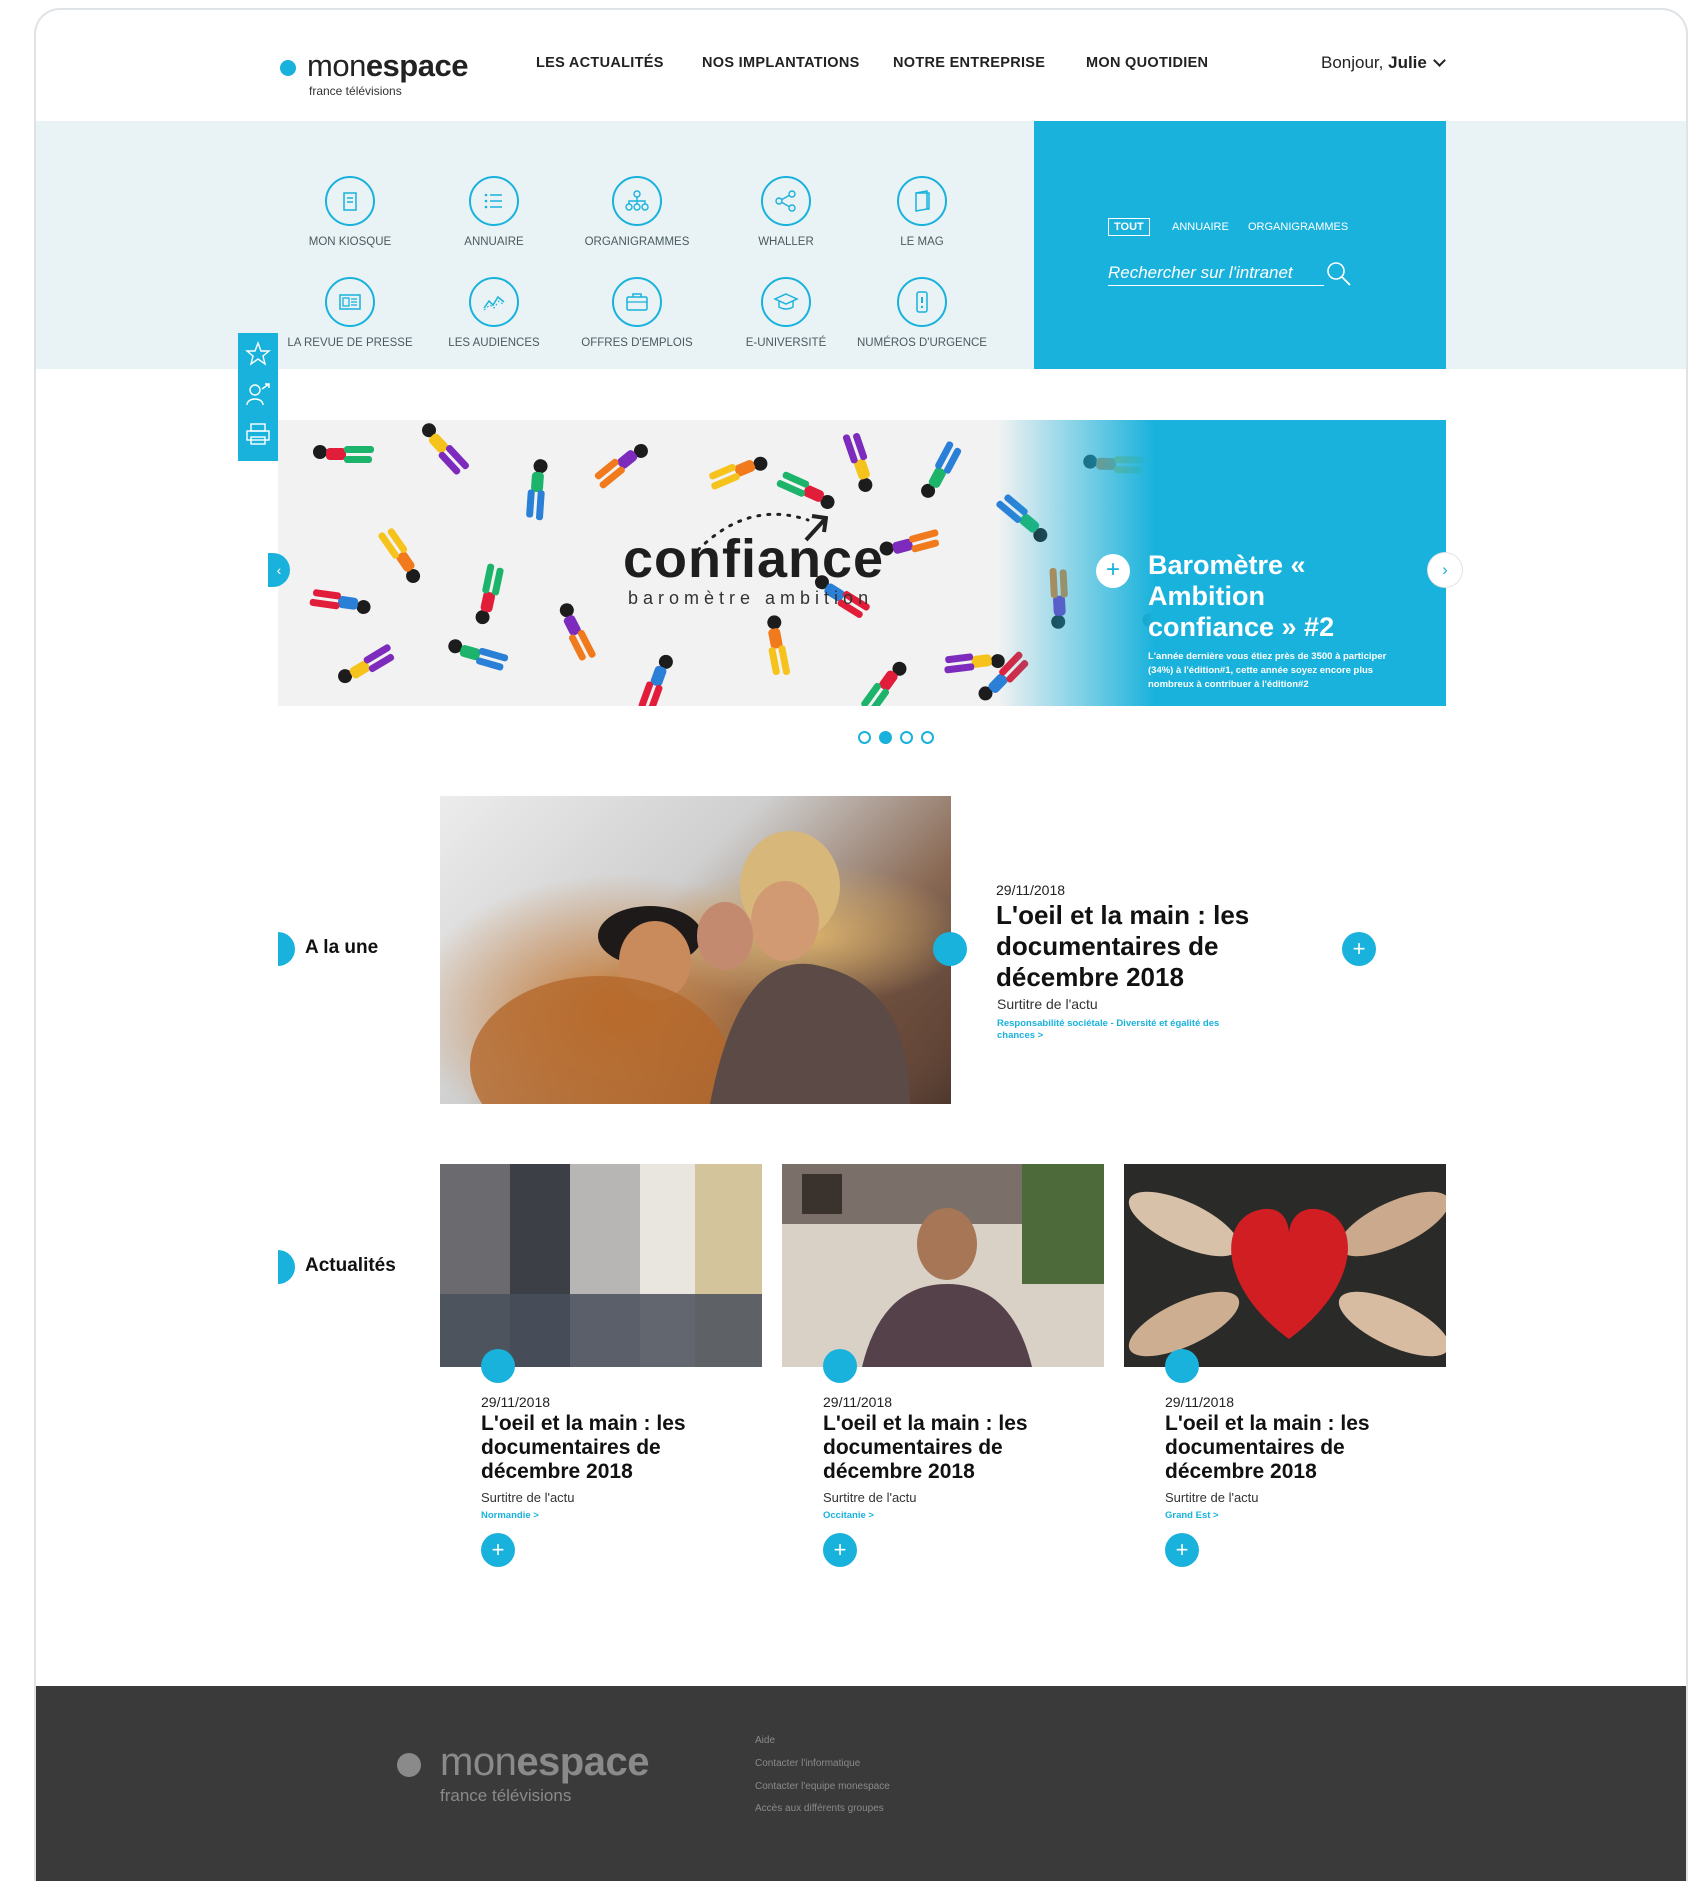 The width and height of the screenshot is (1706, 1881). Describe the element at coordinates (1047, 1004) in the screenshot. I see `une-subtitle: Surtitre de l'actu` at that location.